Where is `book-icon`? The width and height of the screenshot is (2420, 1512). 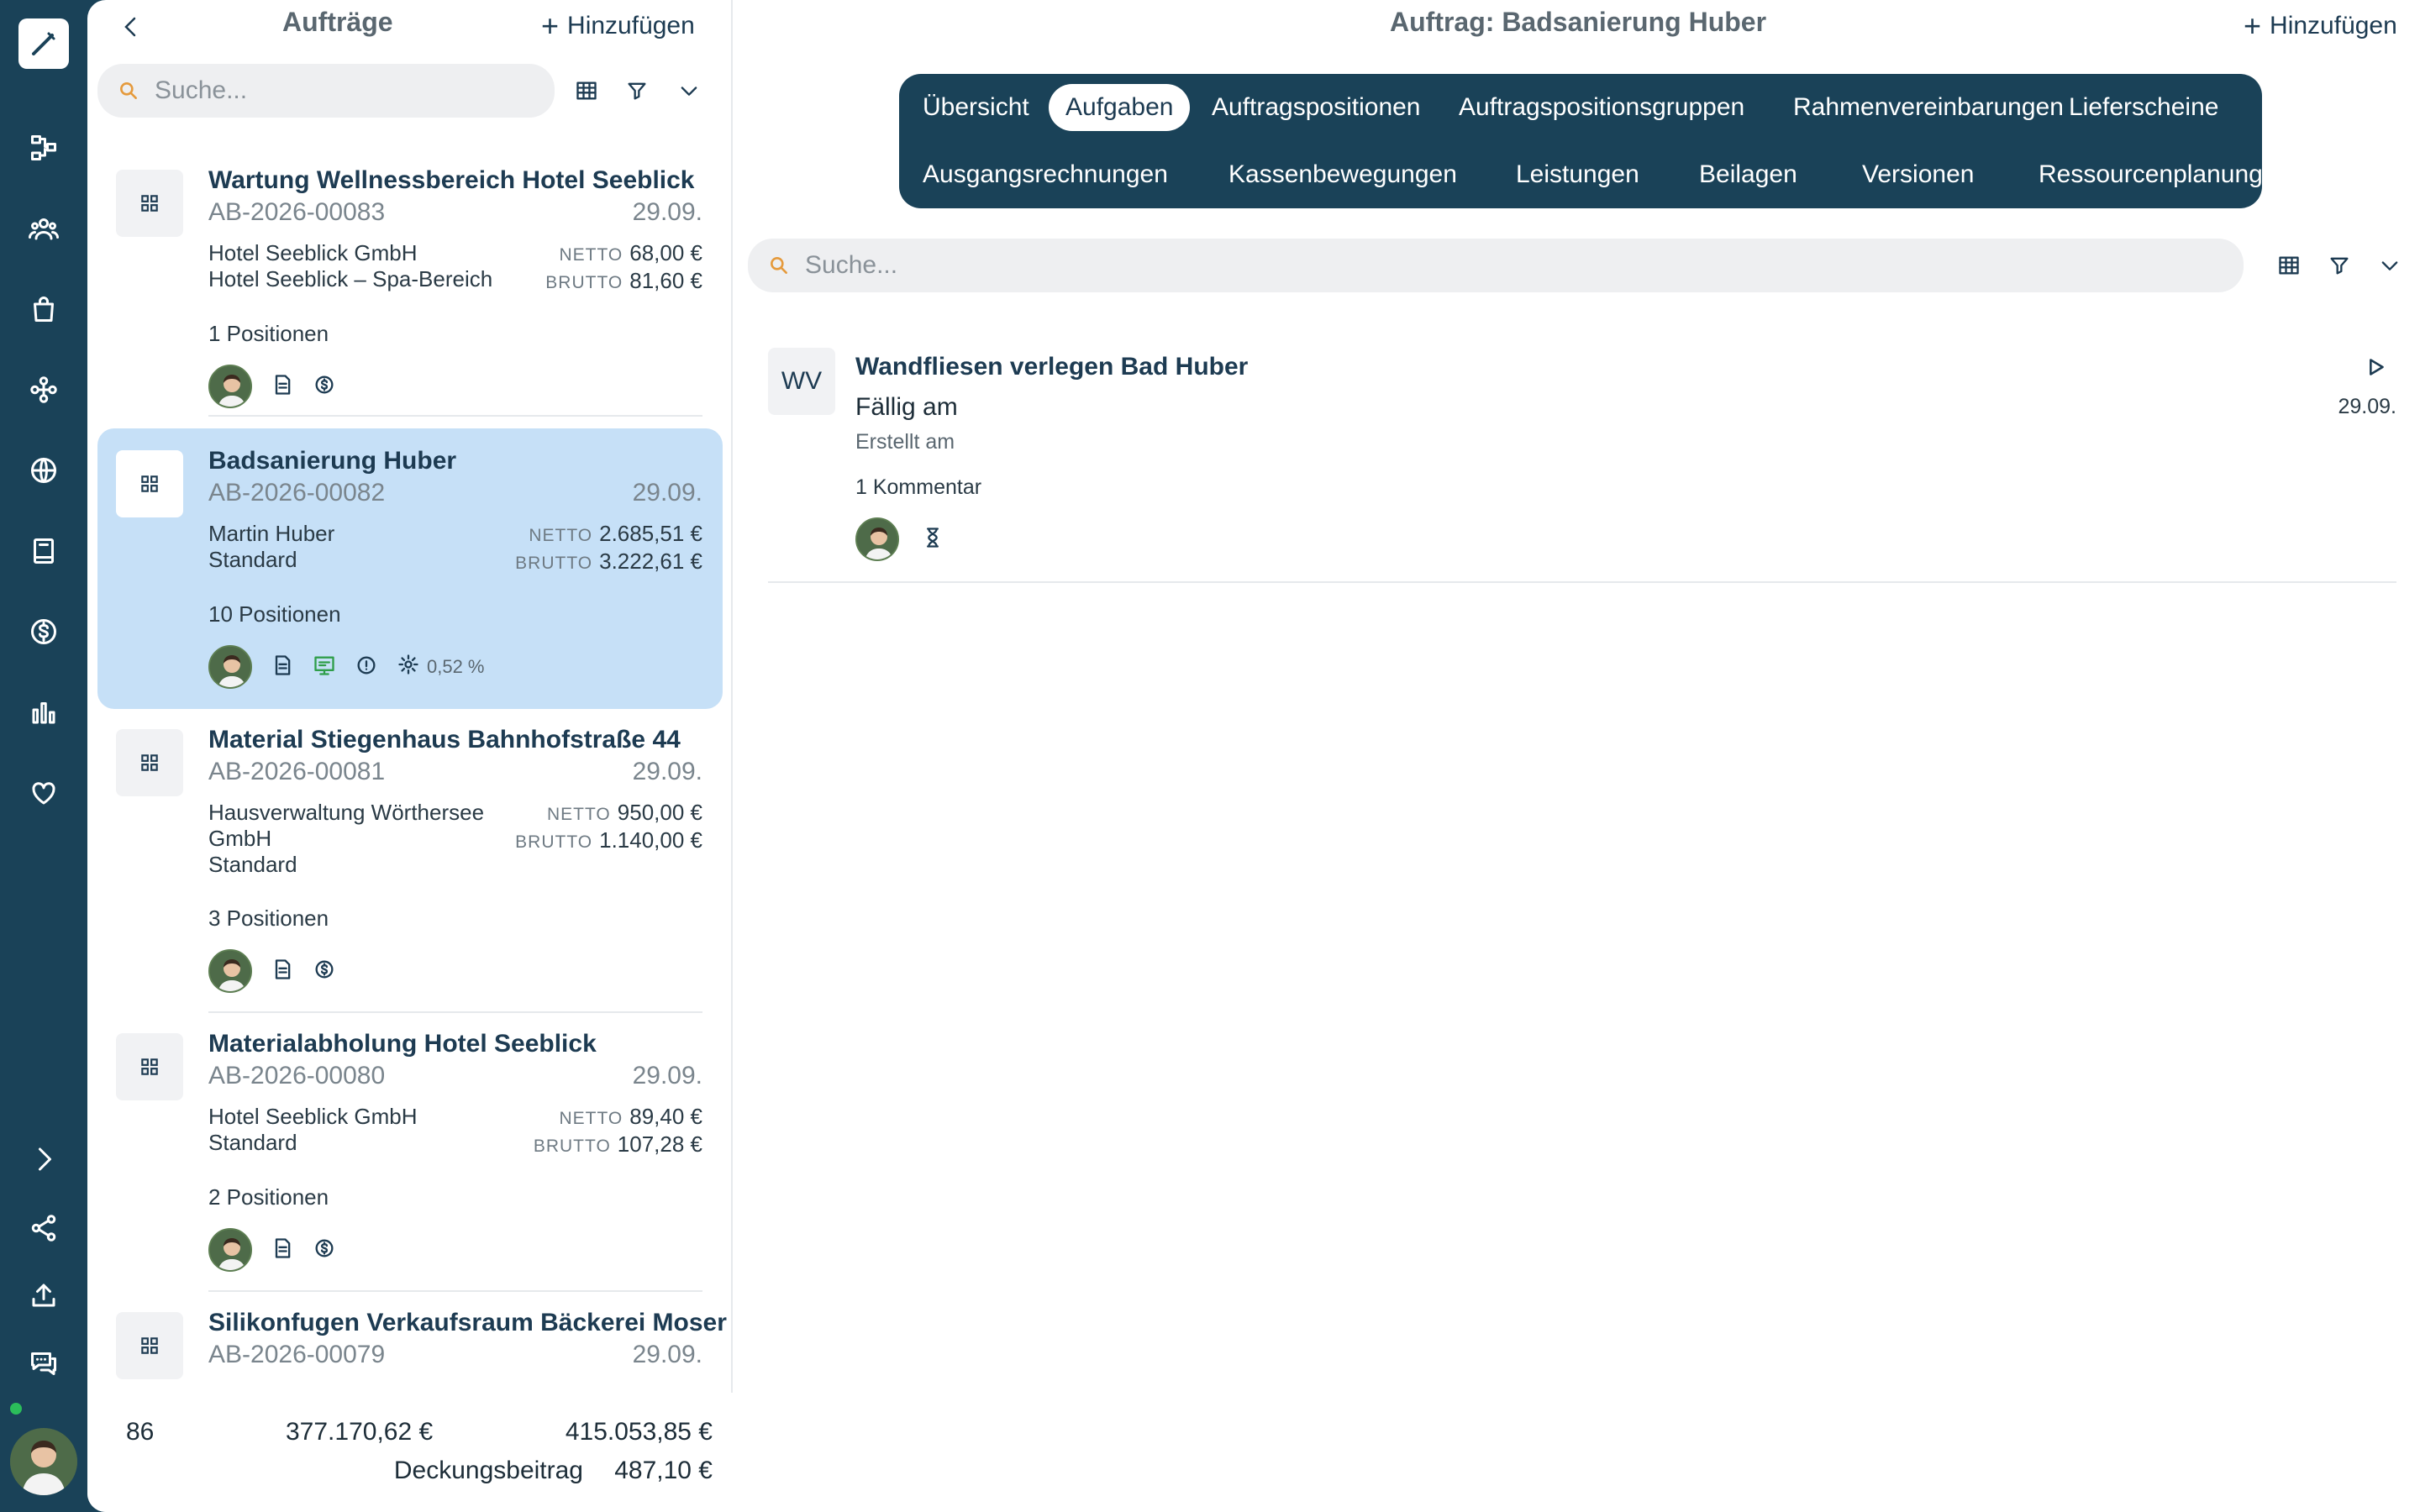 book-icon is located at coordinates (44, 551).